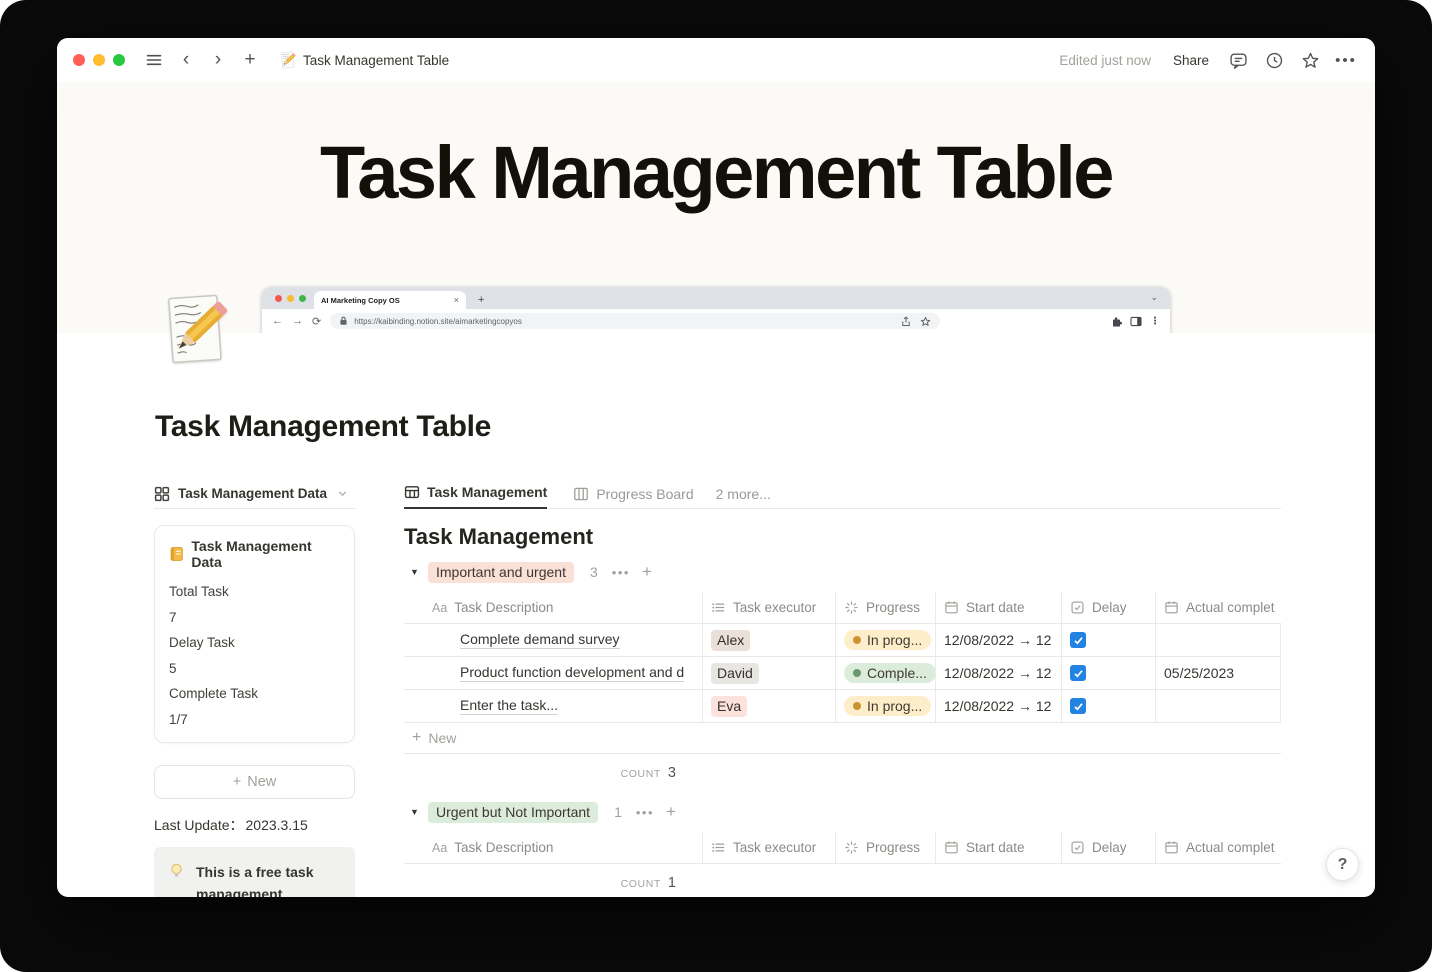 Image resolution: width=1432 pixels, height=972 pixels. I want to click on stat-label: Complete Task, so click(214, 693).